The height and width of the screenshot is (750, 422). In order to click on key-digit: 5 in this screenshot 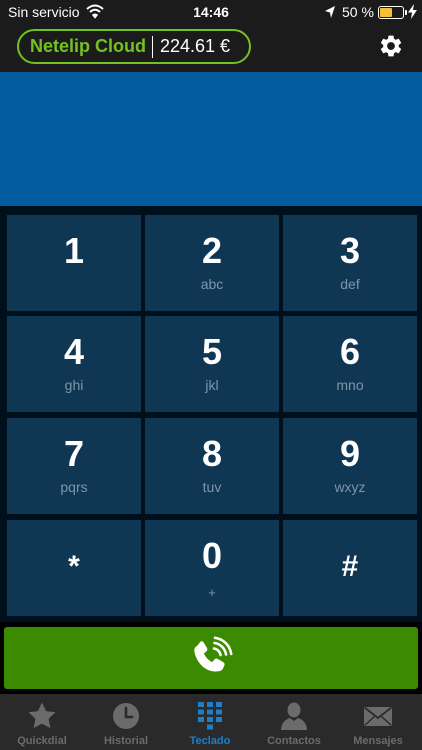, I will do `click(212, 351)`.